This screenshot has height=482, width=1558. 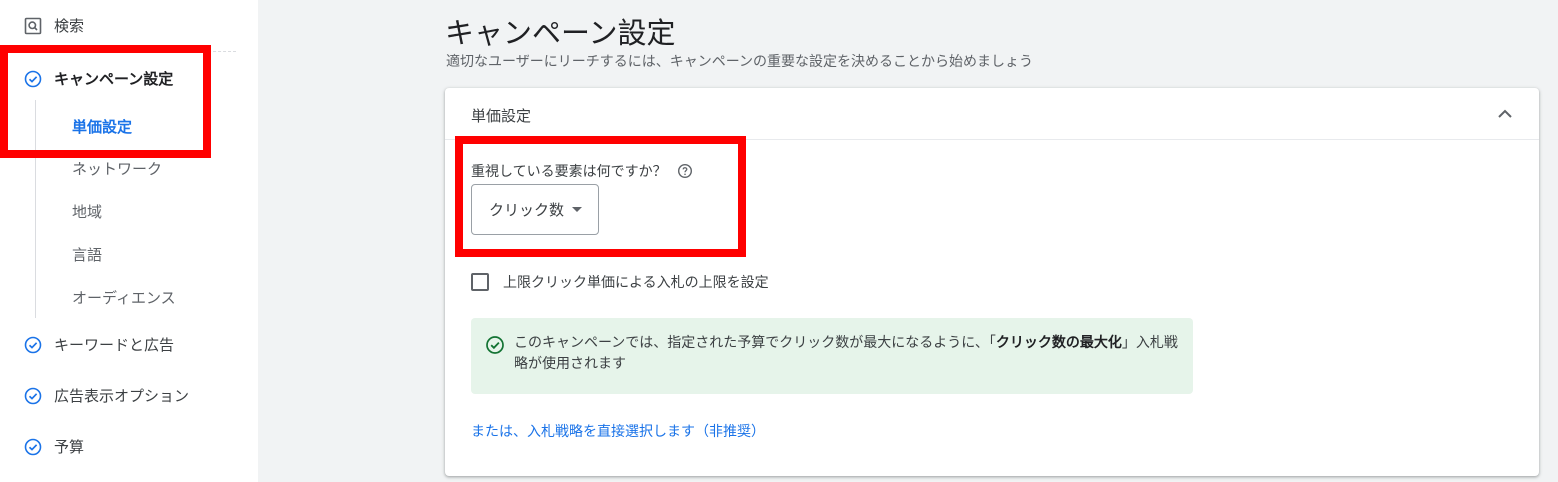 I want to click on sidebar-item-label: 予算, so click(x=69, y=447).